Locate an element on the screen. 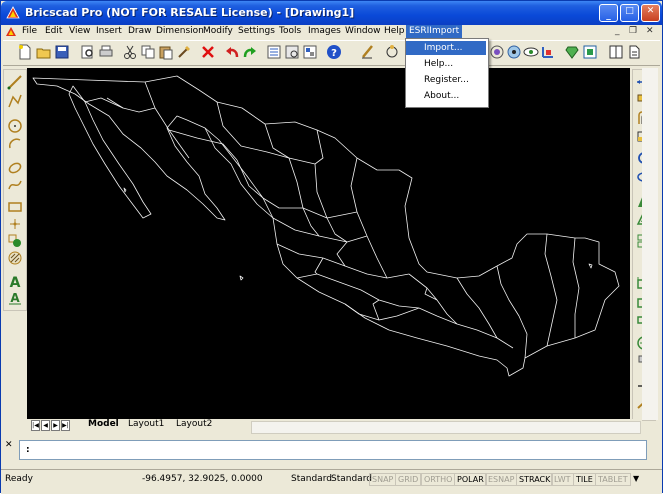 The height and width of the screenshot is (495, 665). menu-dimension: Dimension is located at coordinates (180, 31).